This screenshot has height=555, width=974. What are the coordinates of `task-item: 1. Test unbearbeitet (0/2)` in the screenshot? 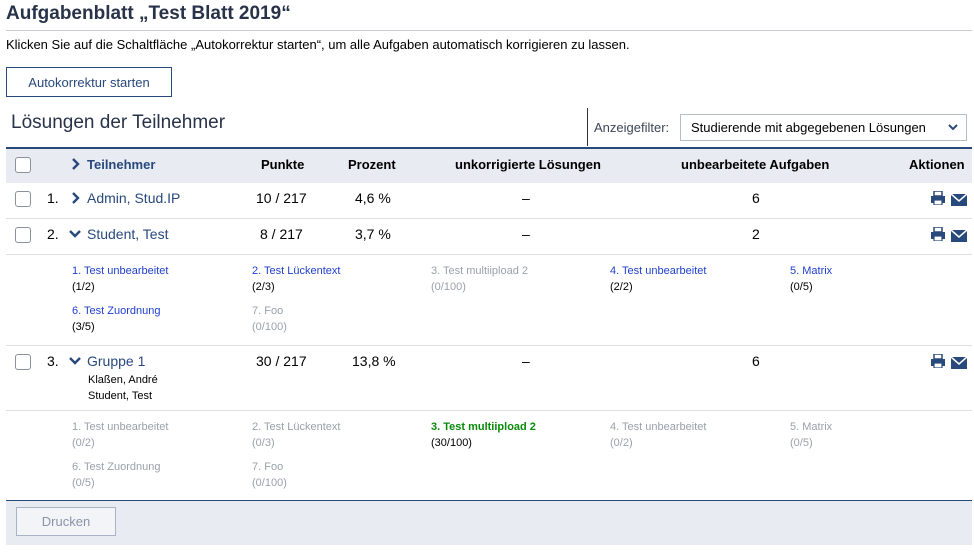 It's located at (120, 435).